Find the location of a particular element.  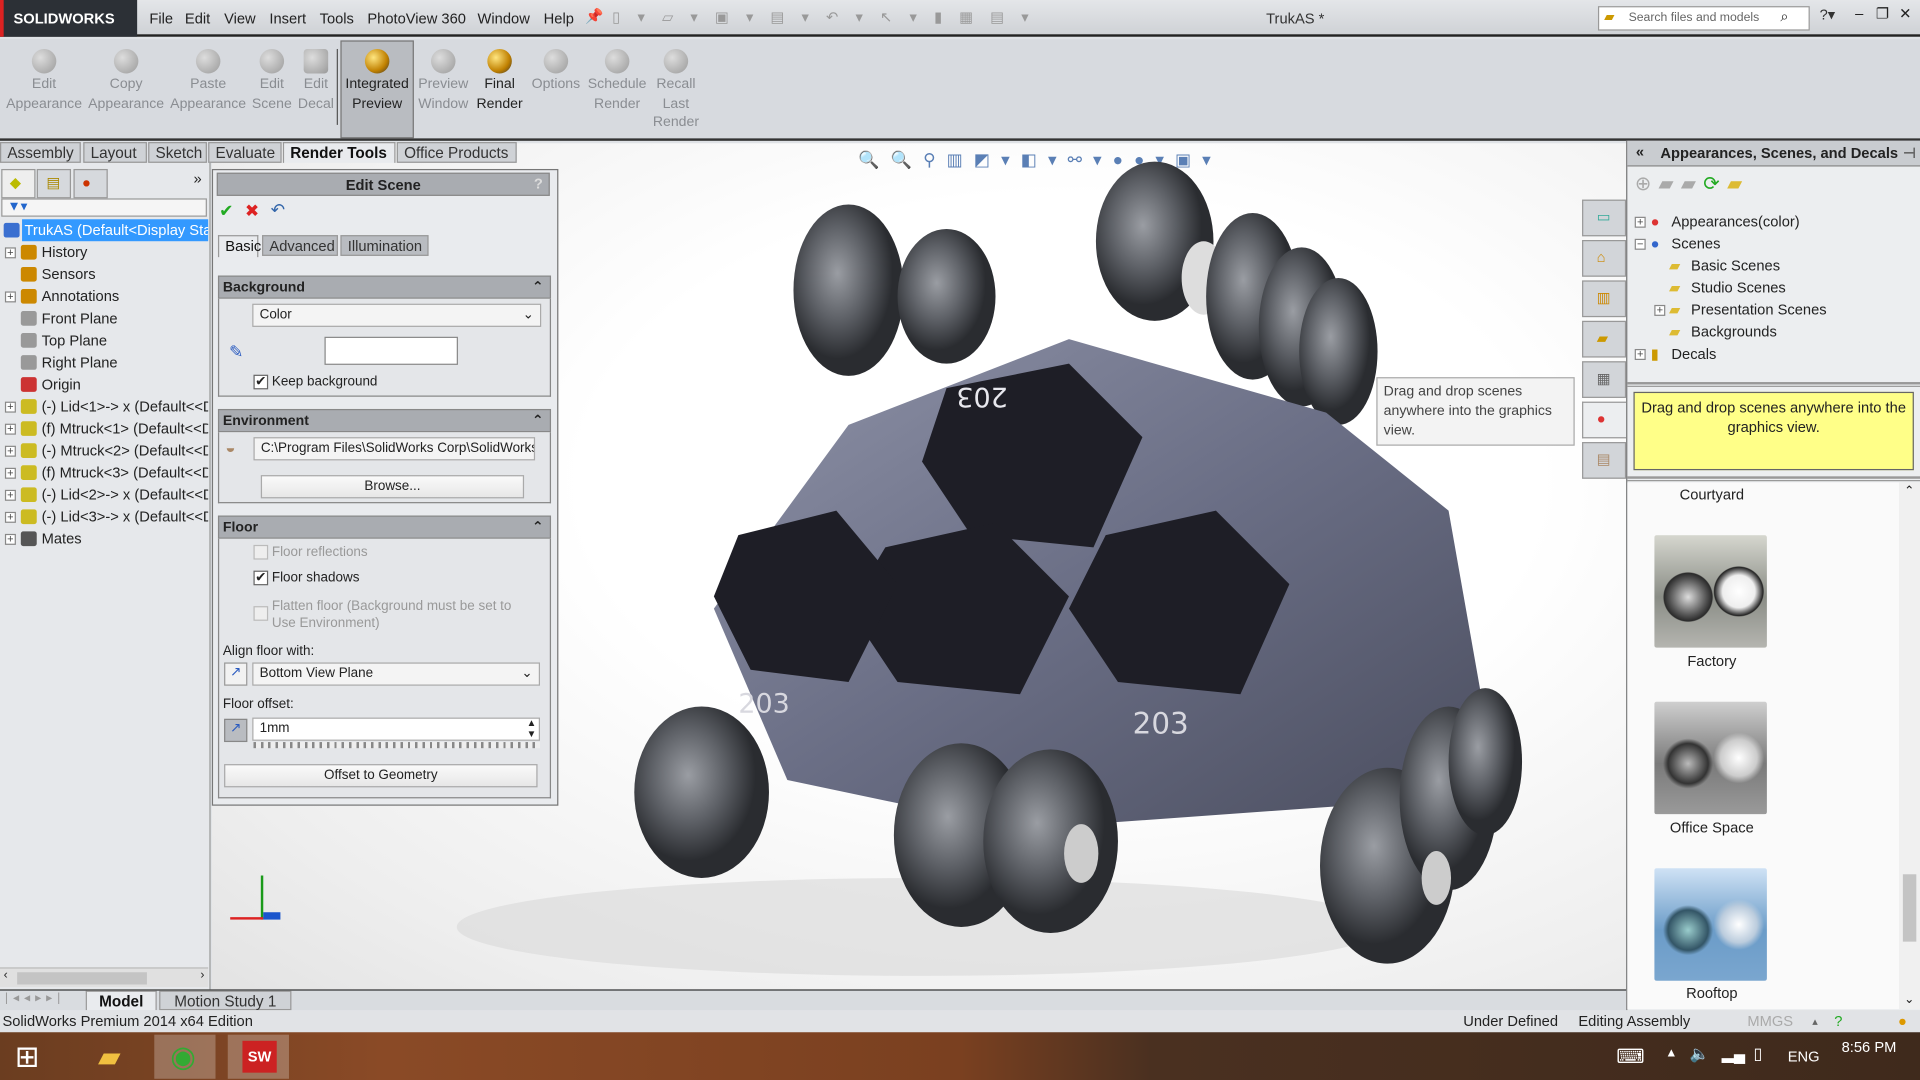

ok-check-icon: ✔ is located at coordinates (226, 211).